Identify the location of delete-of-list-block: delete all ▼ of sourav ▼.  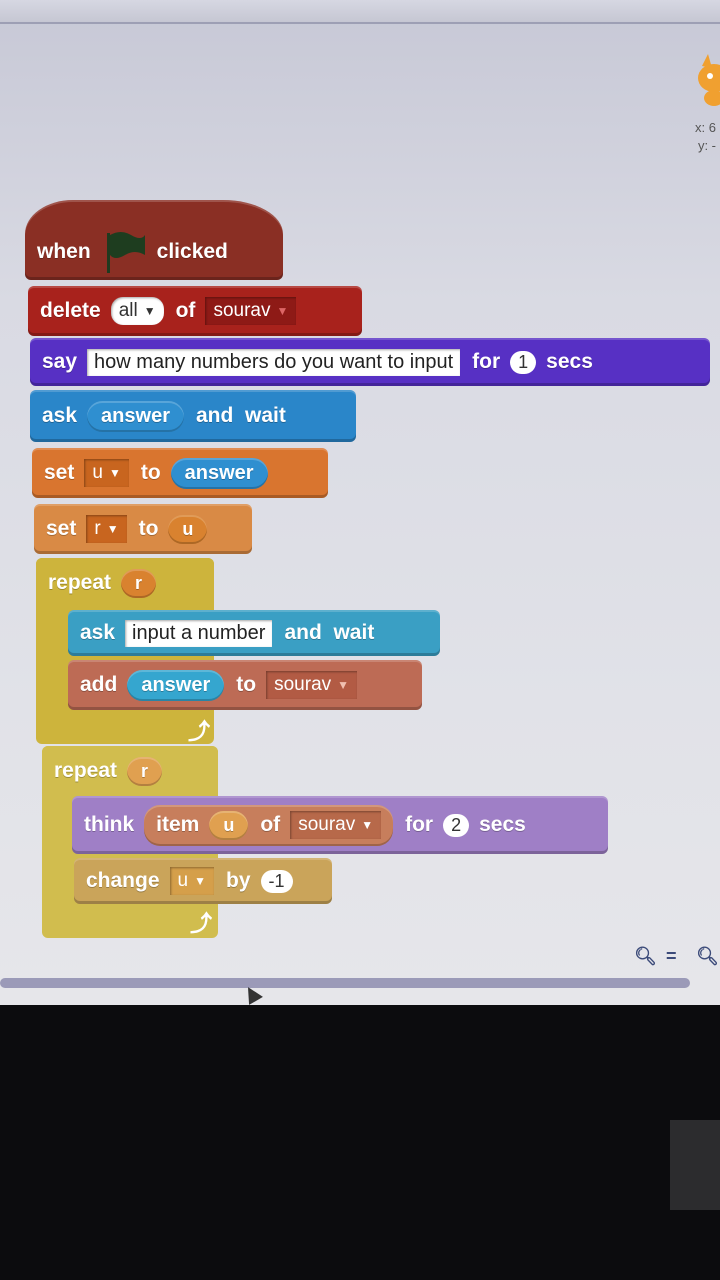
(195, 311).